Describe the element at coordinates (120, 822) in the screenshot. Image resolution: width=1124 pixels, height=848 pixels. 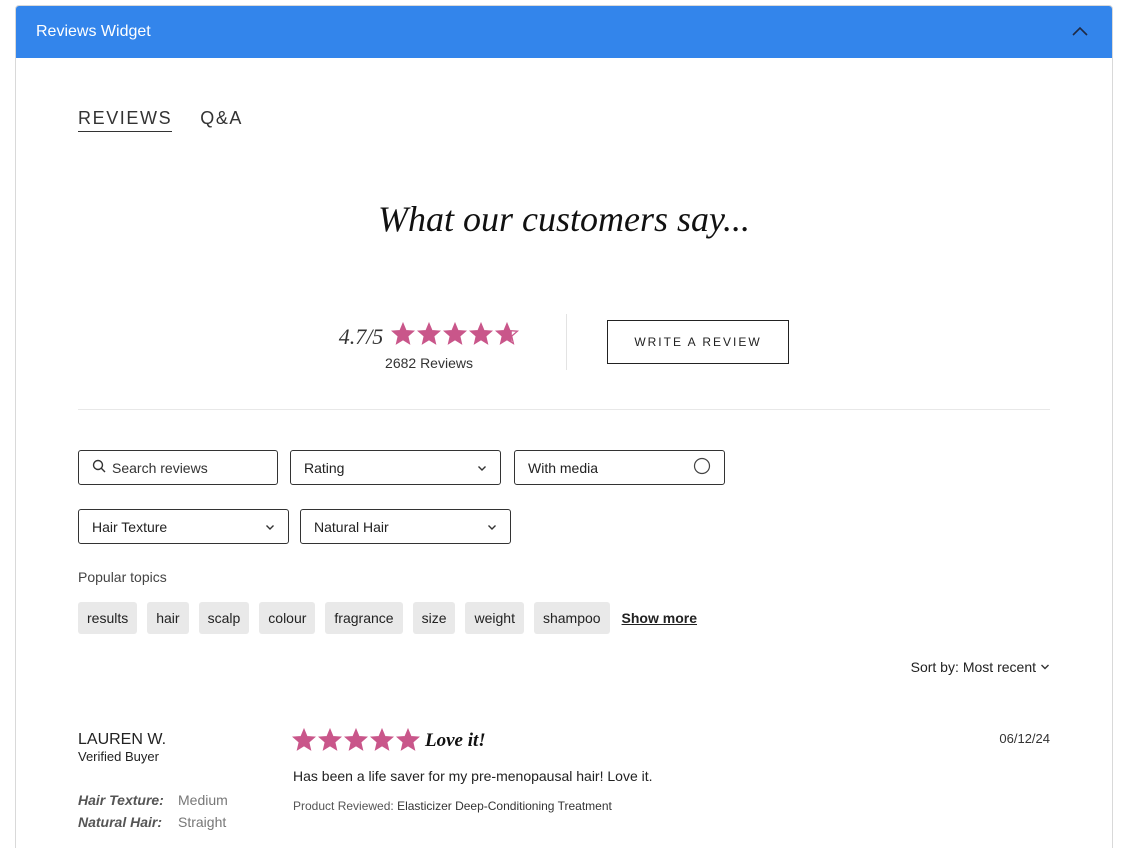
I see `attribute-key: Natural Hair:` at that location.